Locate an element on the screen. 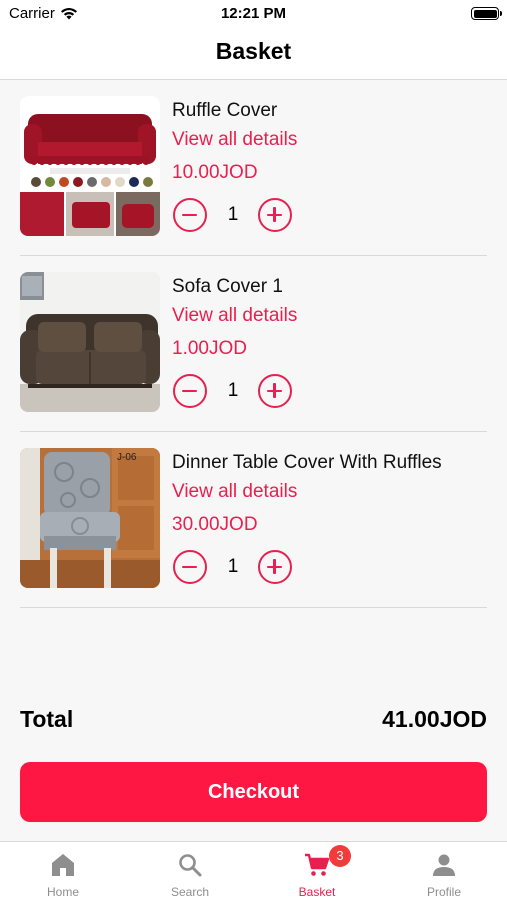 This screenshot has height=900, width=507. product-price: 10.00JOD is located at coordinates (215, 172).